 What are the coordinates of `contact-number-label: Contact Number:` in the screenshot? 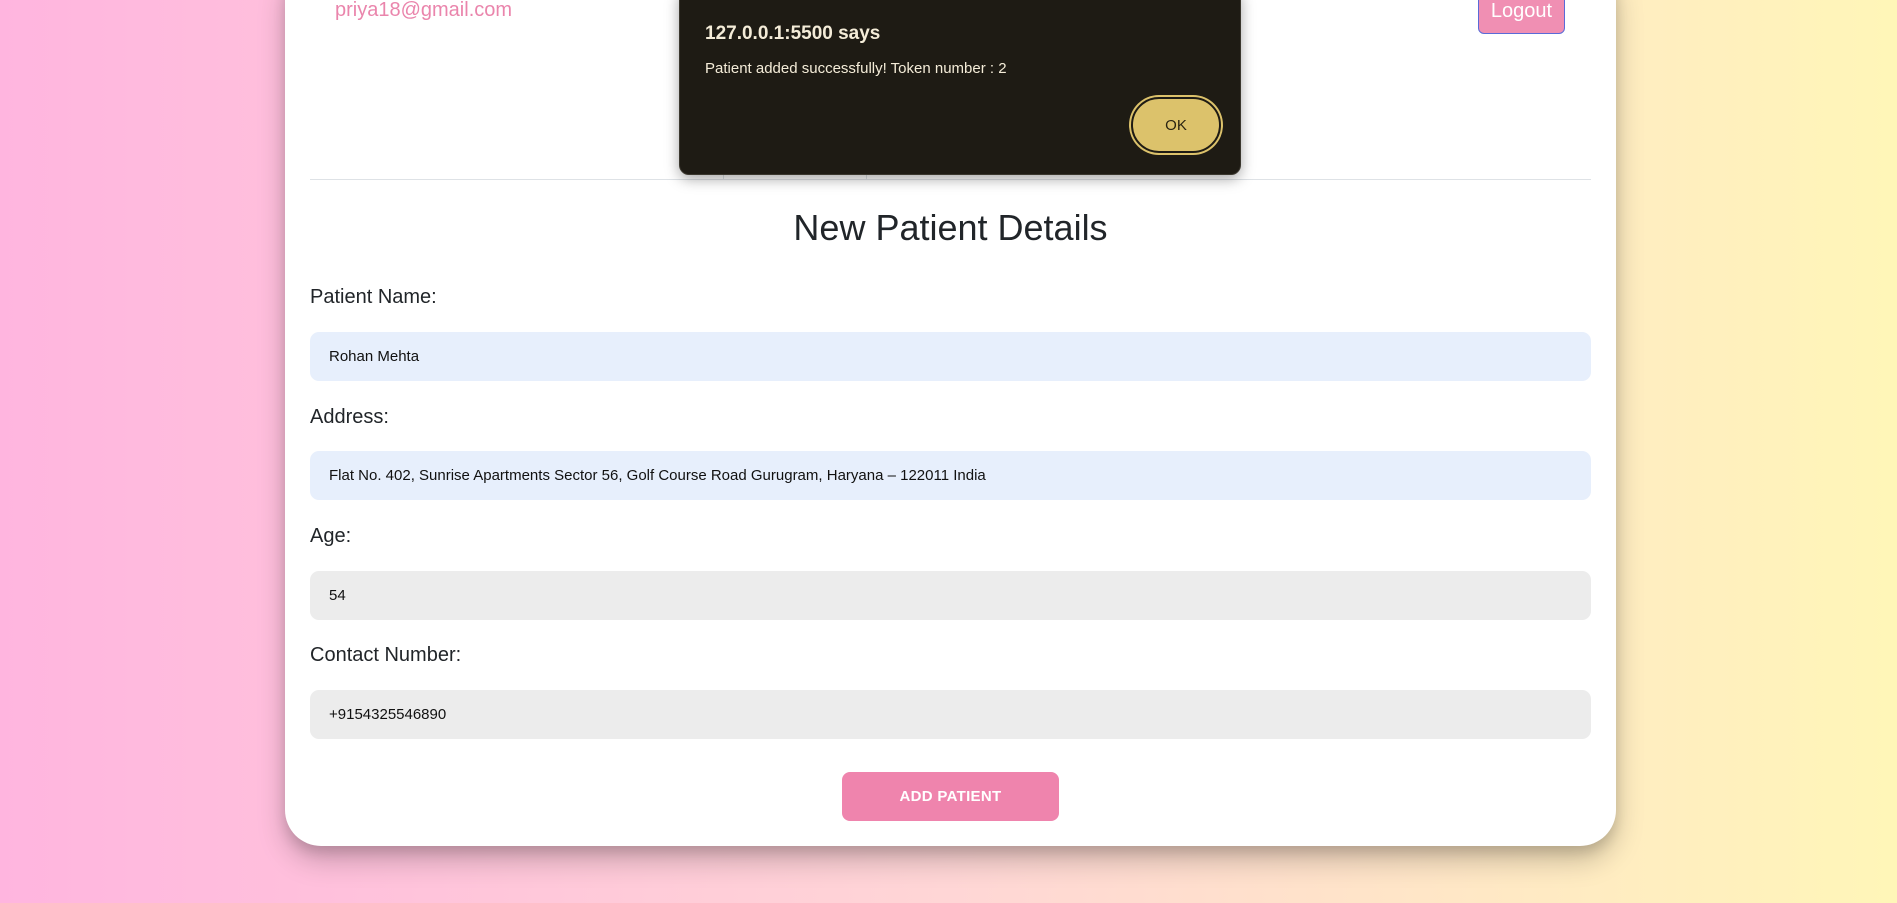 It's located at (386, 655).